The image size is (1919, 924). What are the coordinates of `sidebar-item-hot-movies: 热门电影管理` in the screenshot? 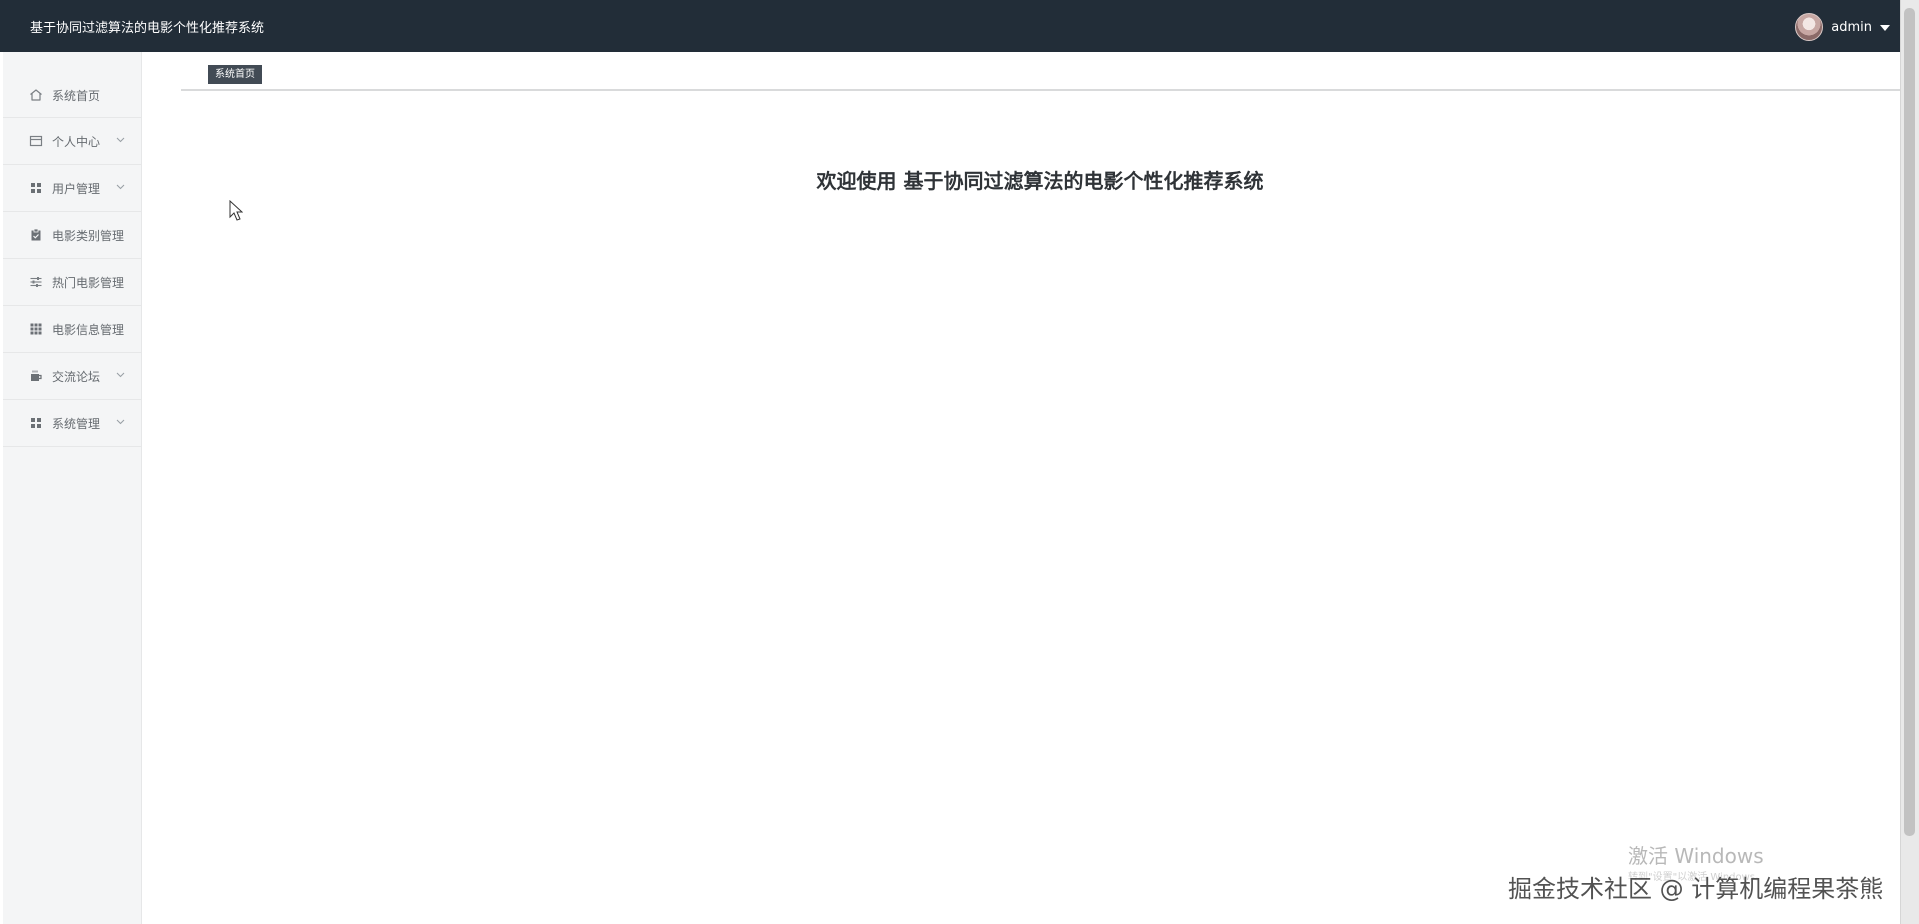 It's located at (72, 282).